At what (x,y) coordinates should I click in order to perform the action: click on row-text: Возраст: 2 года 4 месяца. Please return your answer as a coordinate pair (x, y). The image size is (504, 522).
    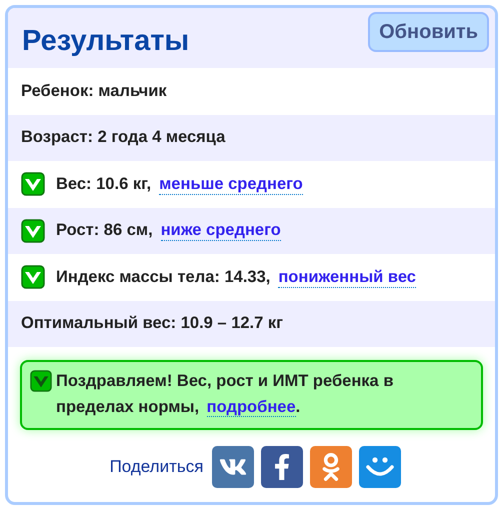
    Looking at the image, I should click on (123, 137).